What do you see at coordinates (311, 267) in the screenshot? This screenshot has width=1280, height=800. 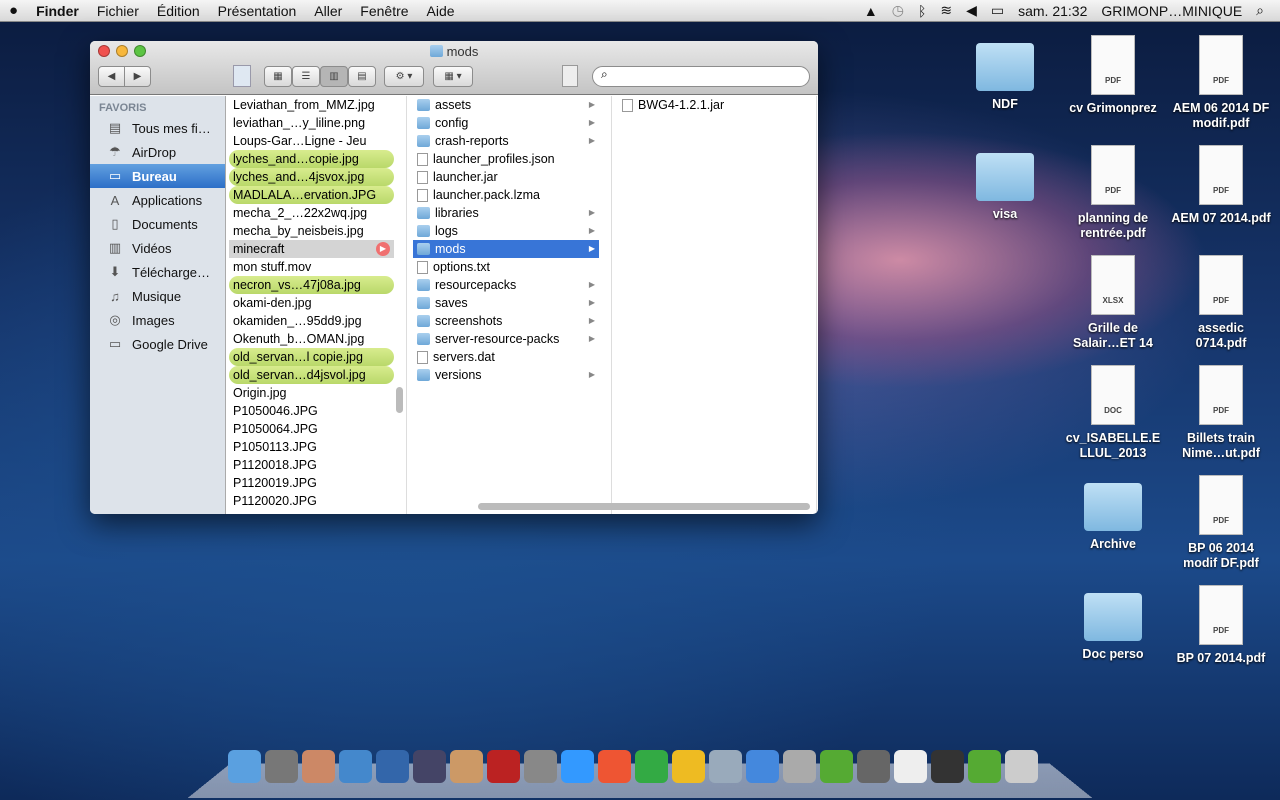 I see `file-item: mon stuff.mov` at bounding box center [311, 267].